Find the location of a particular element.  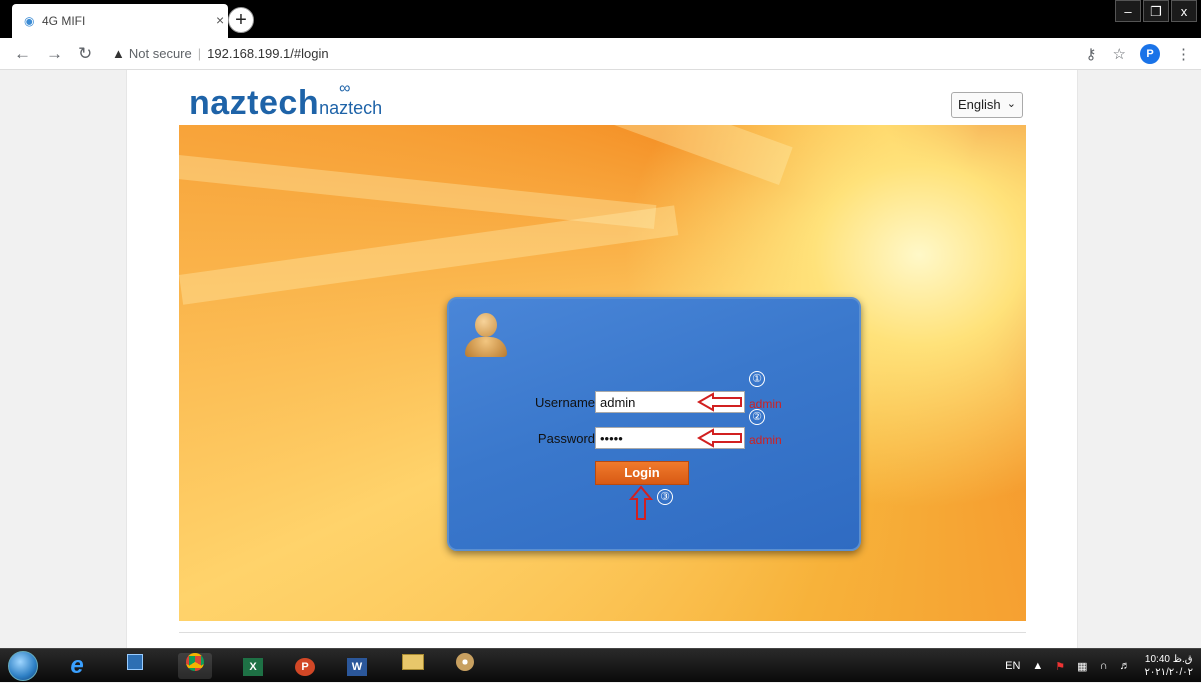

logo-sub-label: naztech is located at coordinates (351, 108).